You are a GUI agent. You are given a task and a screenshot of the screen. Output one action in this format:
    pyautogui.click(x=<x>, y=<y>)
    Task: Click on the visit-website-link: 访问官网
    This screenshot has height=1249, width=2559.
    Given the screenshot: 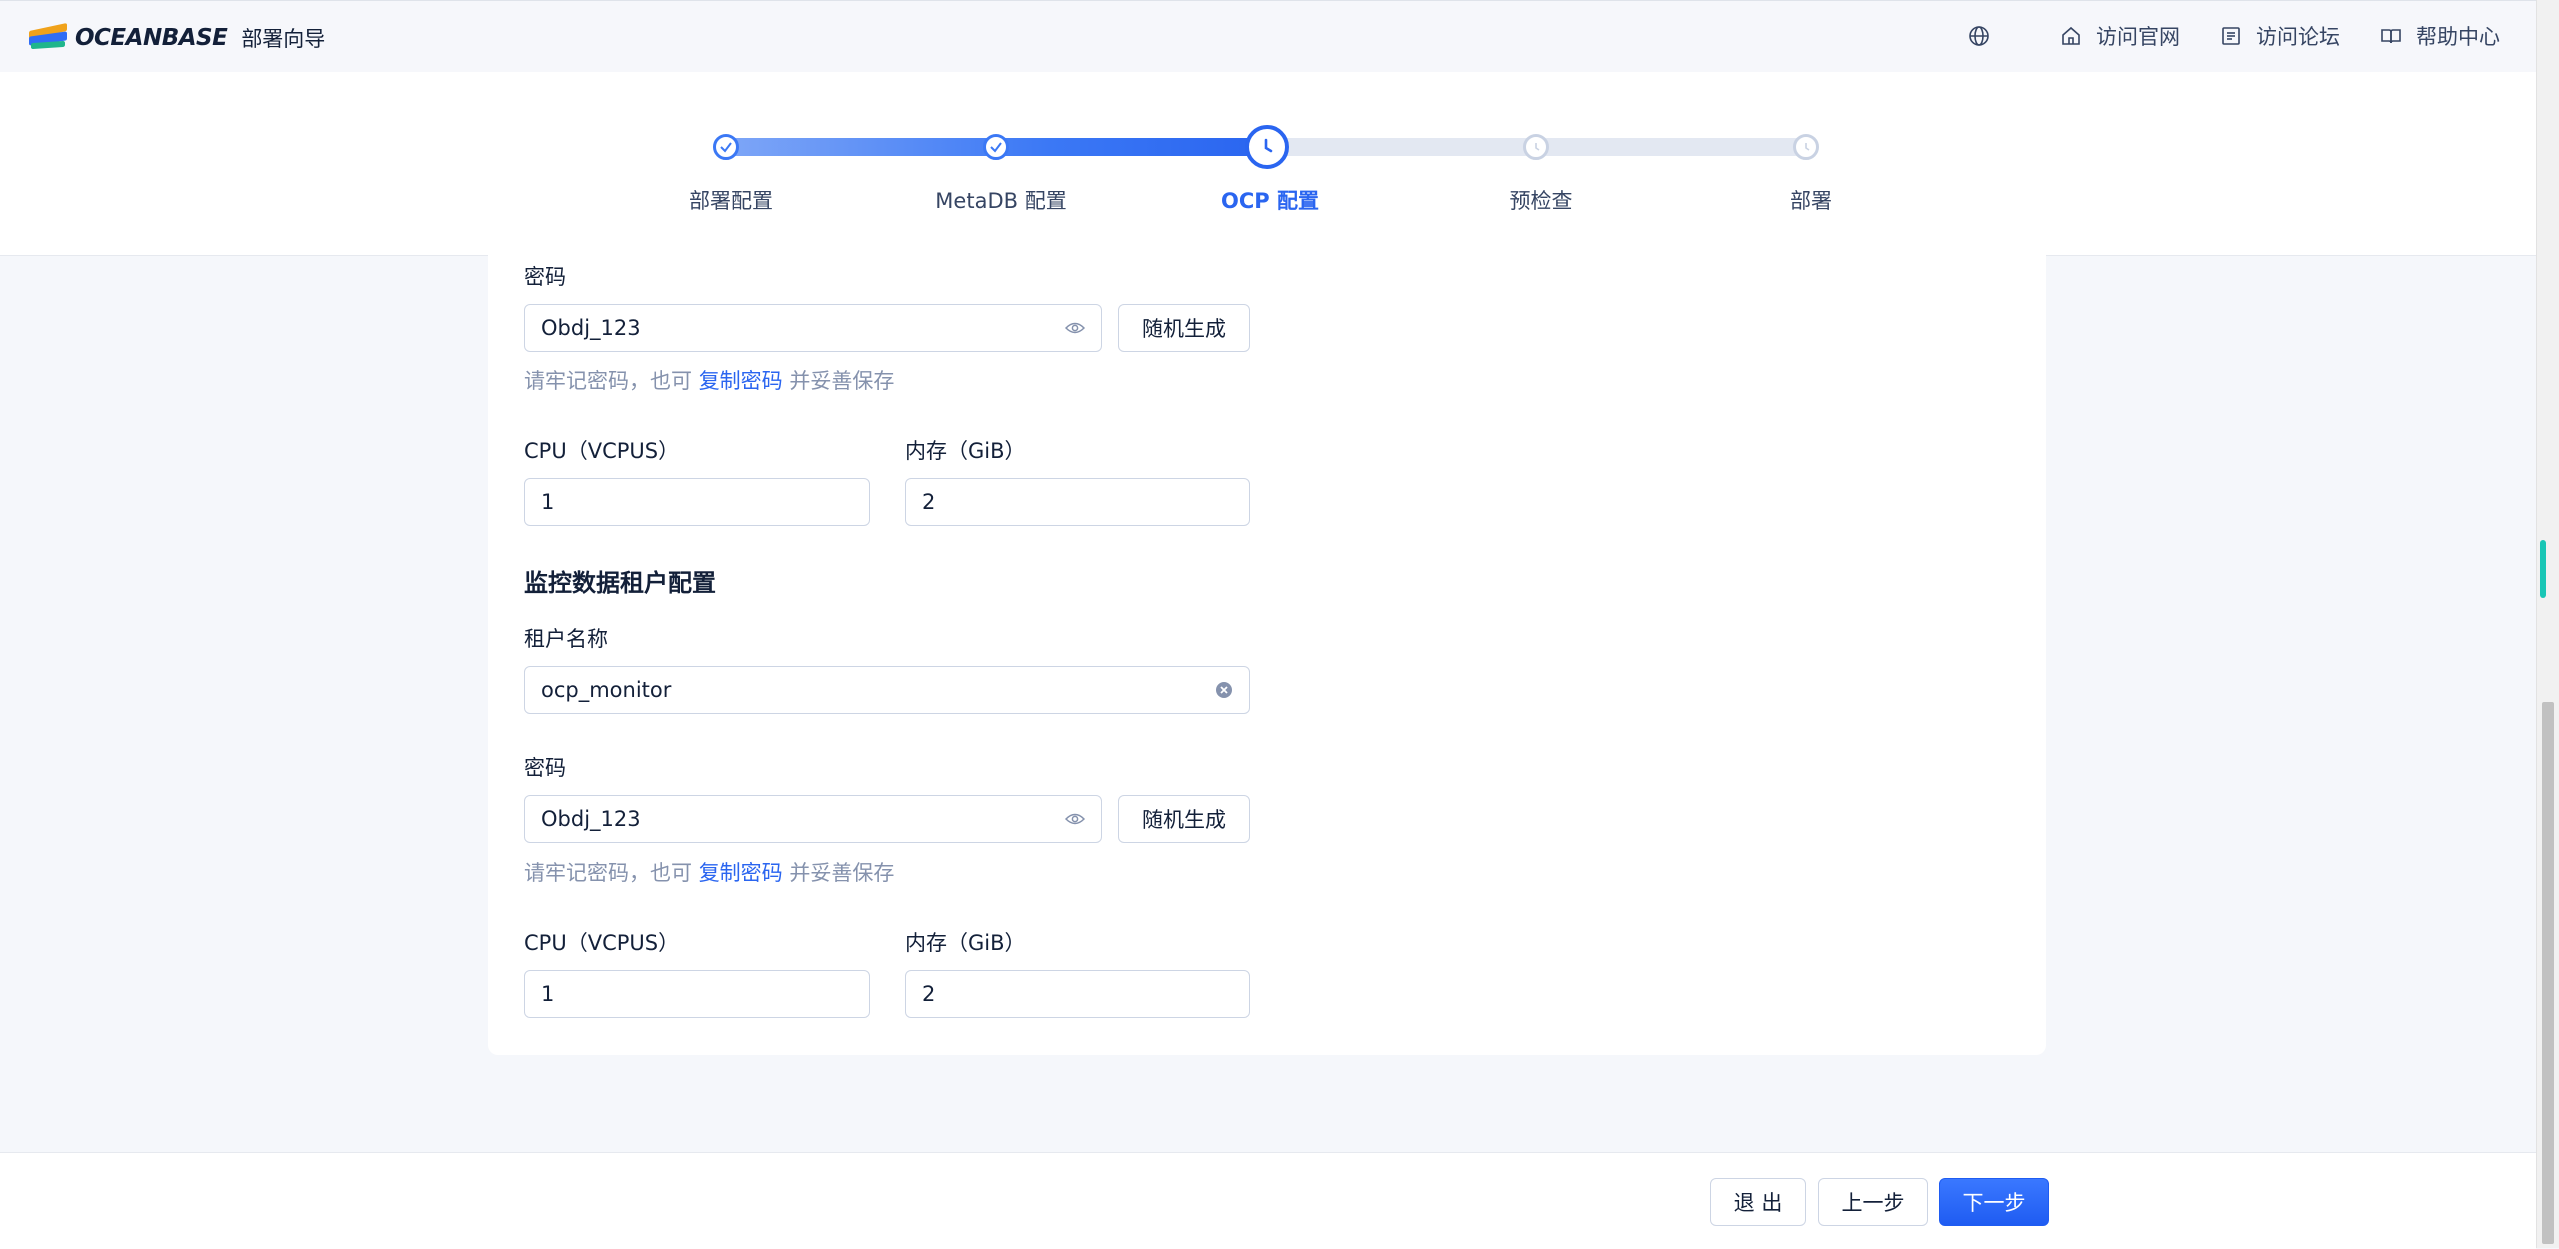 What is the action you would take?
    pyautogui.click(x=2120, y=36)
    